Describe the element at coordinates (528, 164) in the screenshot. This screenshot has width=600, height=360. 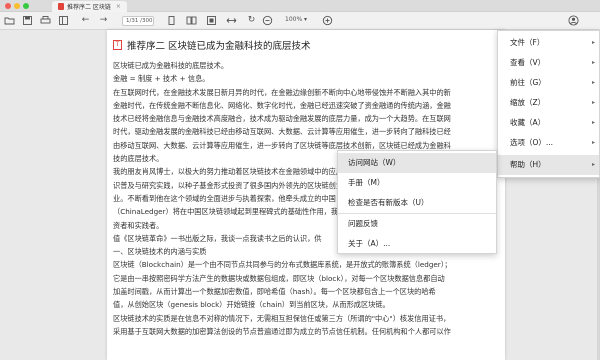
I see `menu-item-label: 帮助（H）` at that location.